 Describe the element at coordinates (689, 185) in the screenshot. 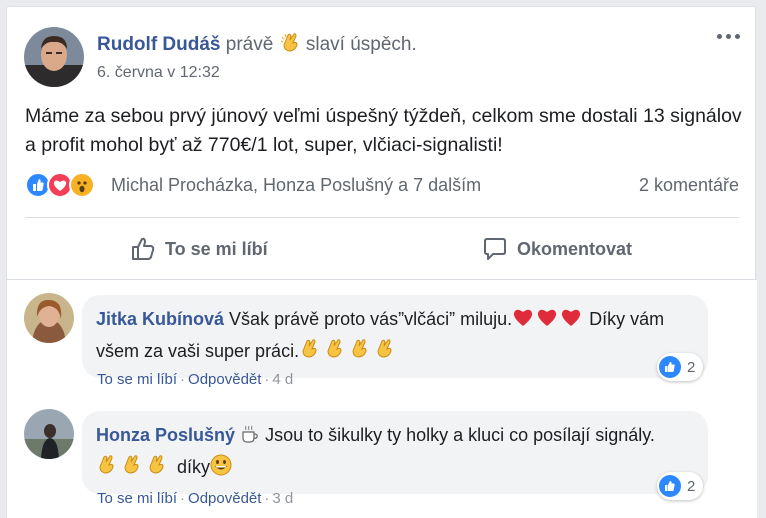

I see `comment-count: 2 komentáře` at that location.